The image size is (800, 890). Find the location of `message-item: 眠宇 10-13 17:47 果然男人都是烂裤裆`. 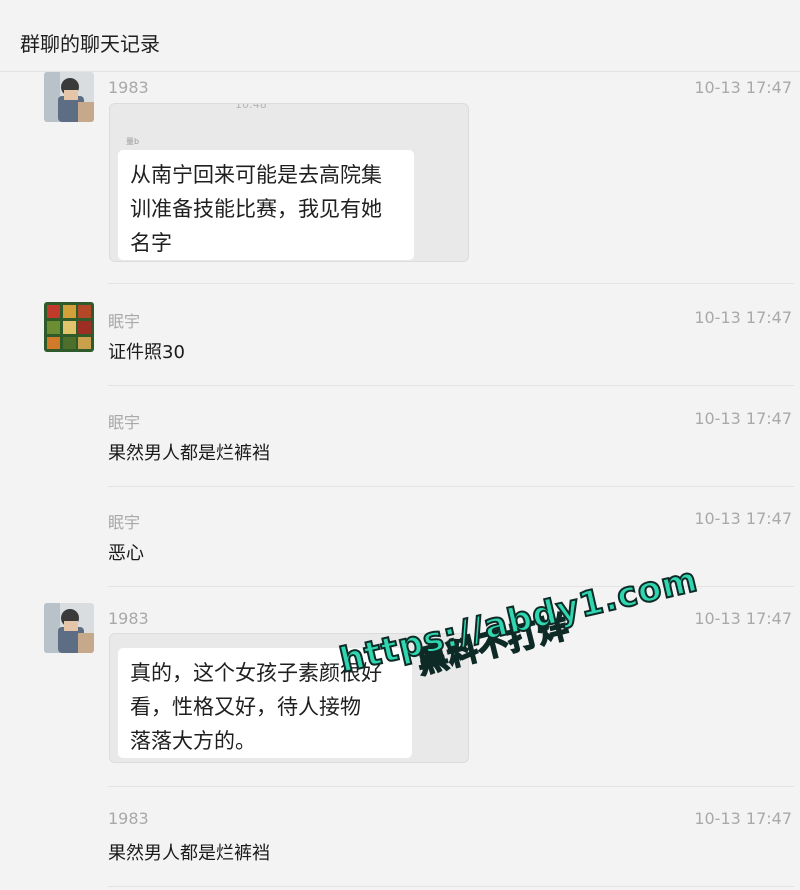

message-item: 眠宇 10-13 17:47 果然男人都是烂裤裆 is located at coordinates (400, 445).